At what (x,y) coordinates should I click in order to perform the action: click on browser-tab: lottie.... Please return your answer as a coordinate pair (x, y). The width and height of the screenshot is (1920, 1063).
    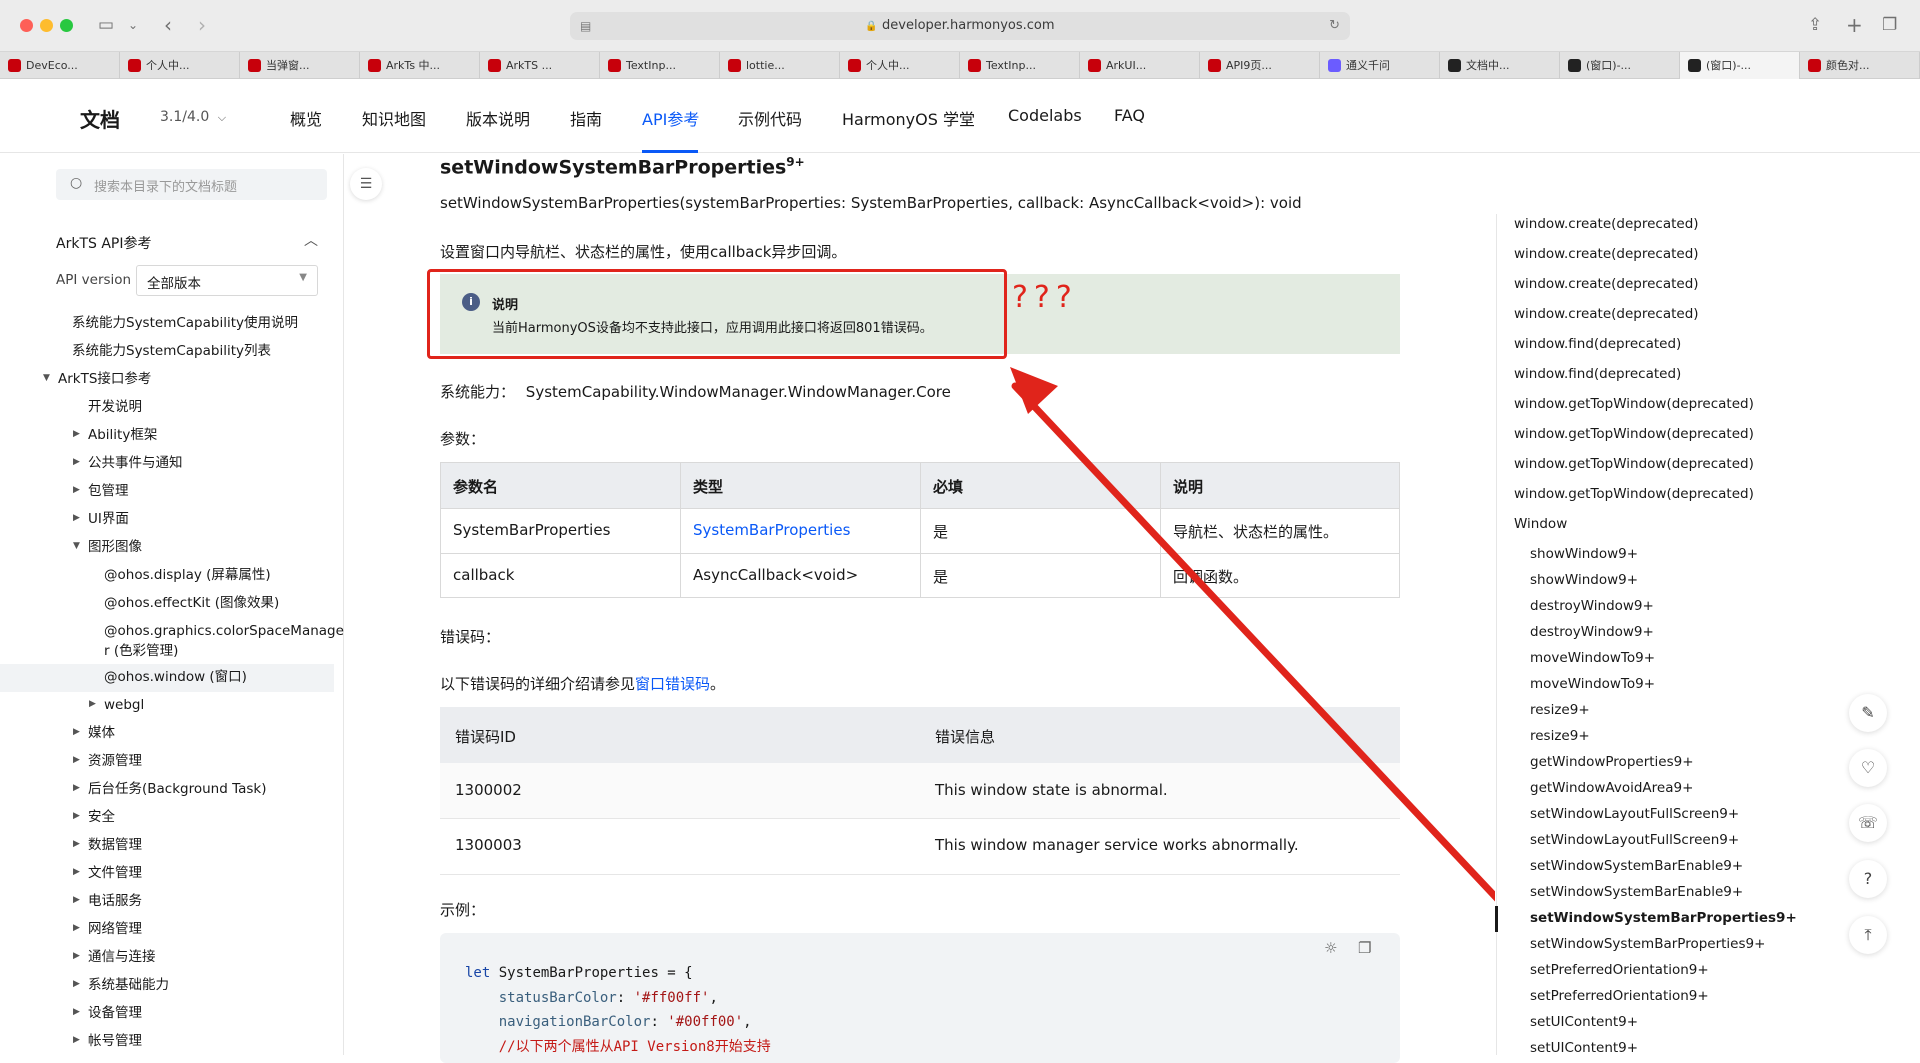
    Looking at the image, I should click on (780, 65).